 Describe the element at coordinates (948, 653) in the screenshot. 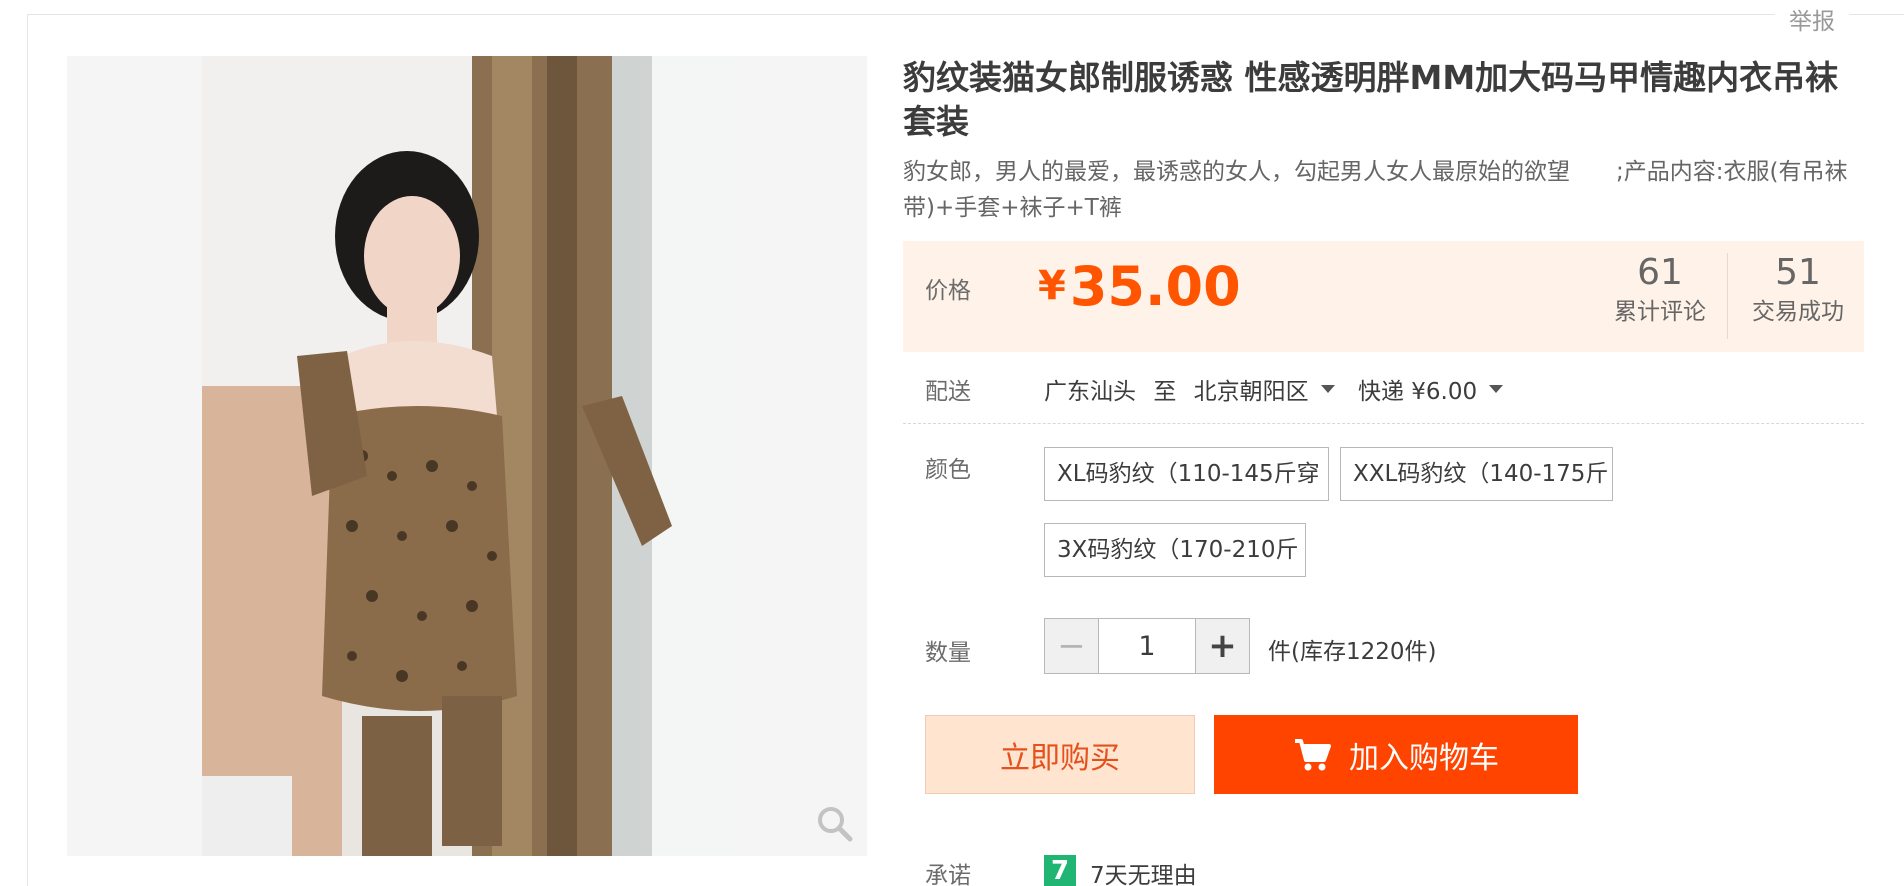

I see `quantity-label: 数量` at that location.